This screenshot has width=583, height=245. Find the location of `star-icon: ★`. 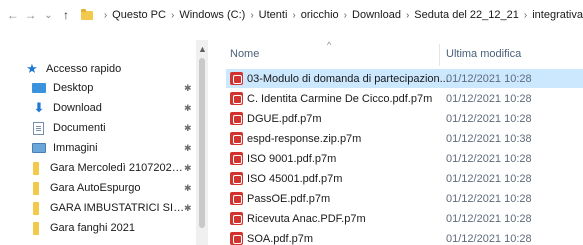

star-icon: ★ is located at coordinates (32, 68).